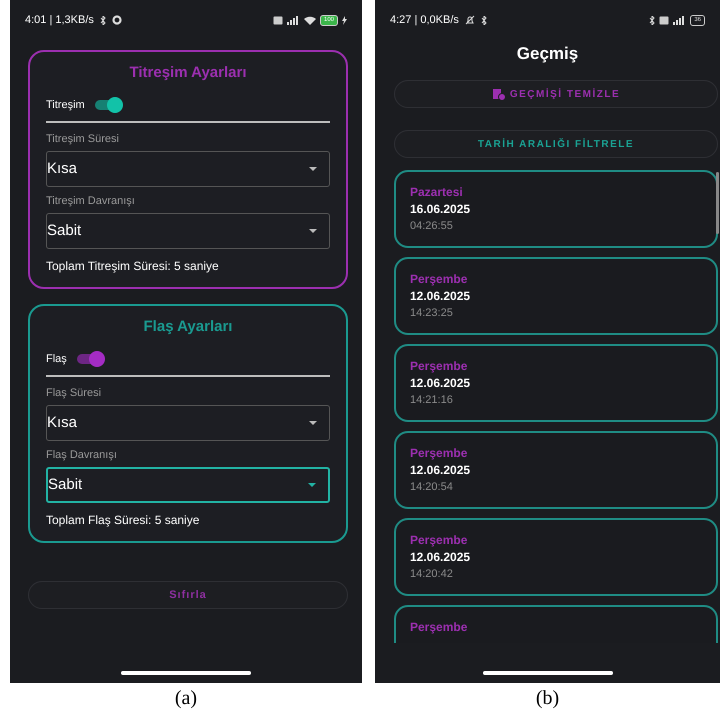 This screenshot has height=715, width=728. I want to click on scrollbar-thumb, so click(717, 203).